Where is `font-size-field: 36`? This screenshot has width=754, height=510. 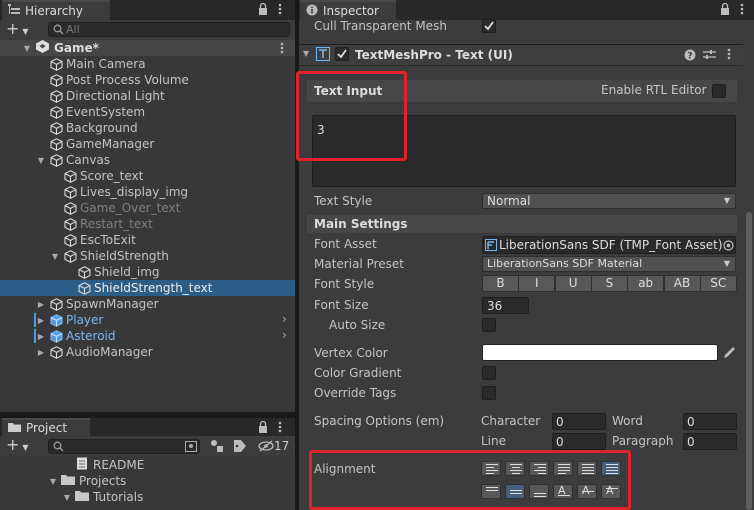
font-size-field: 36 is located at coordinates (505, 305).